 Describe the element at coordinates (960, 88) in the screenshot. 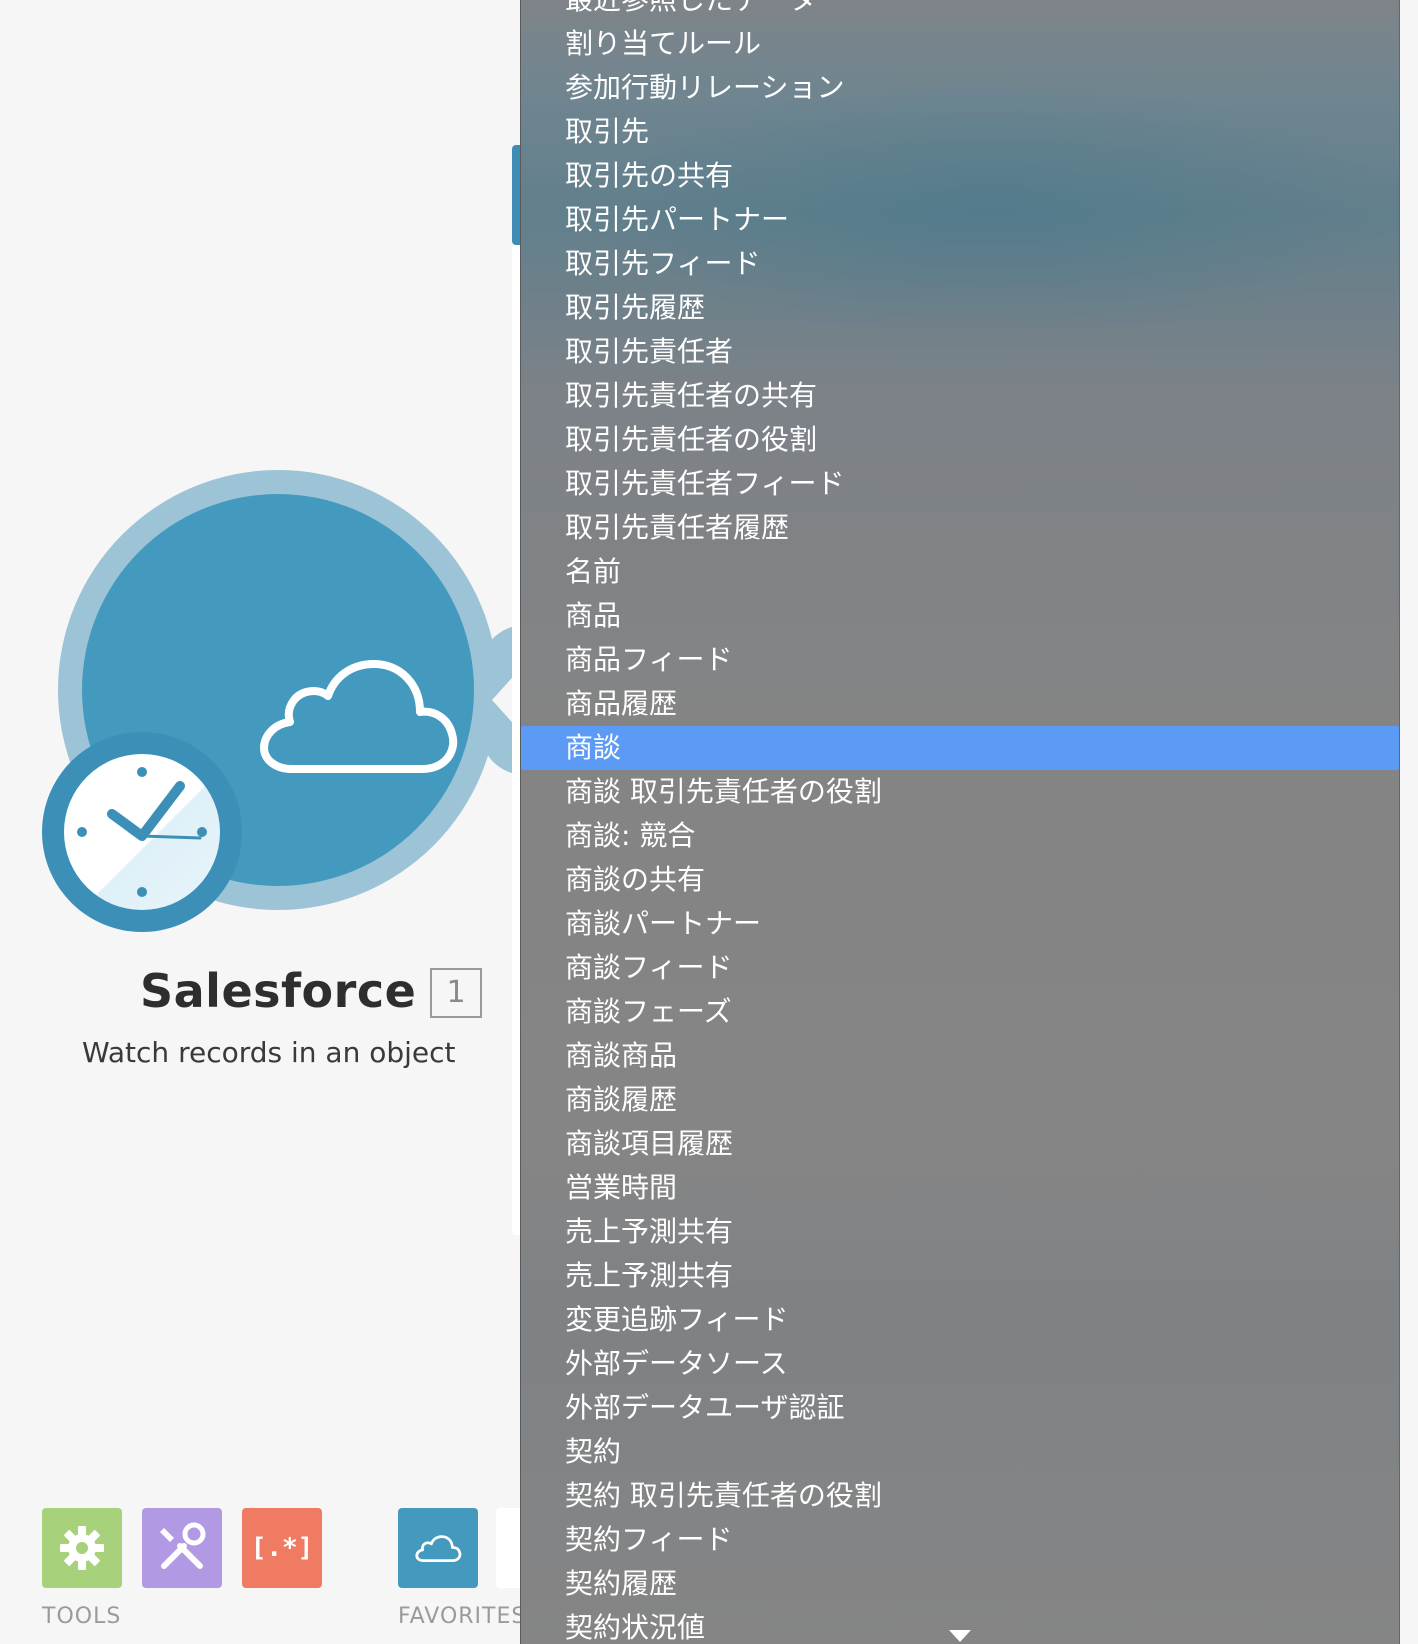

I see `dropdown-option: 参加行動リレーション` at that location.